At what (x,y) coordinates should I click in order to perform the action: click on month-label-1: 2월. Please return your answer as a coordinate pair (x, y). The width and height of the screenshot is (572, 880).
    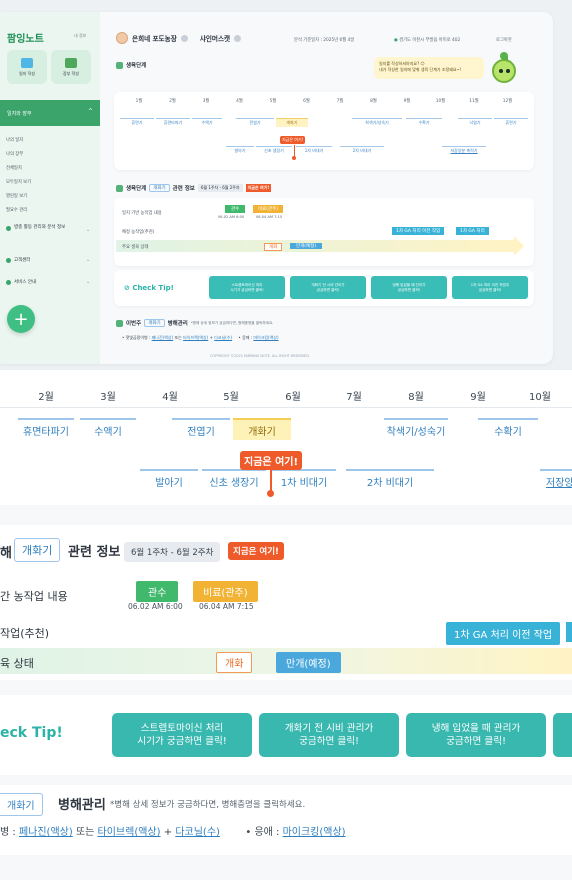
    Looking at the image, I should click on (46, 397).